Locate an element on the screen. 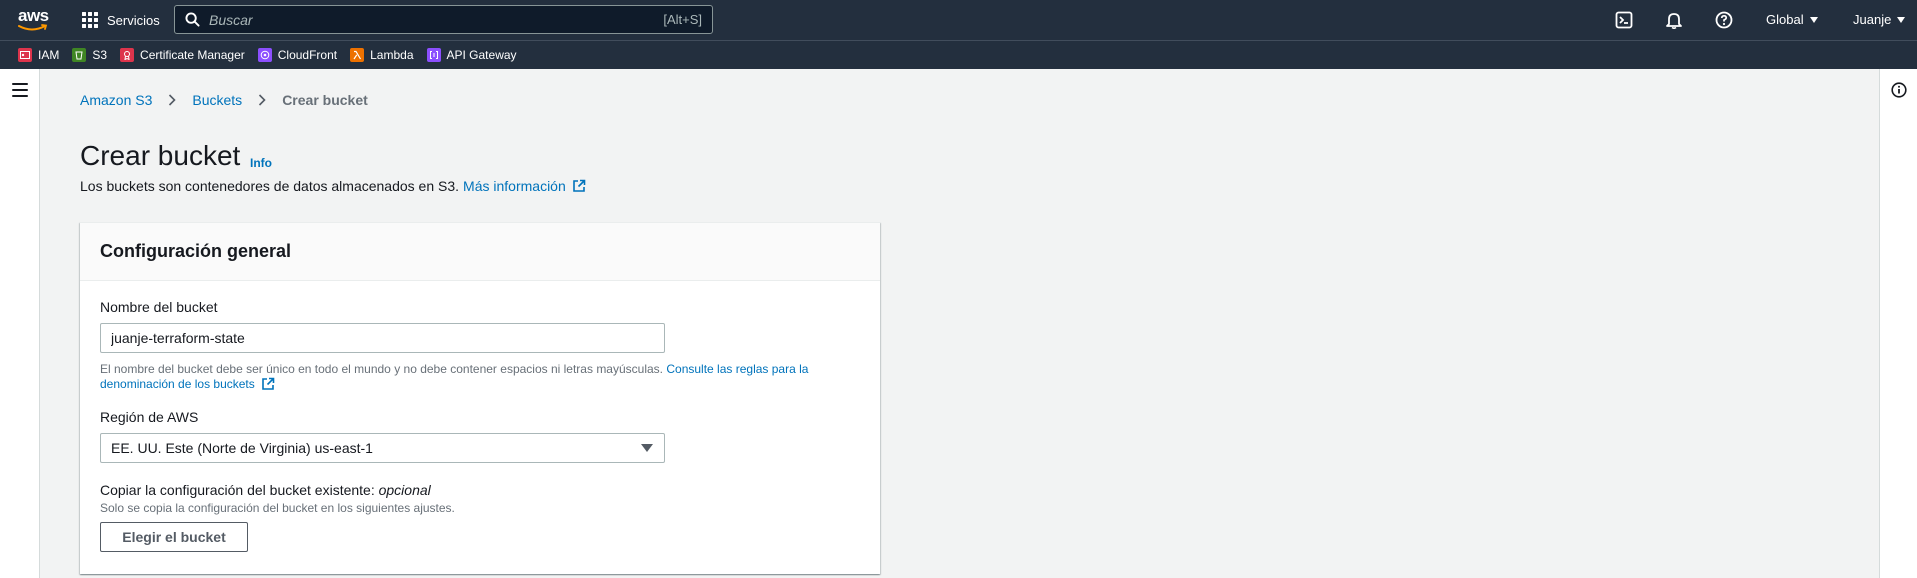  services-menu-button: Servicios is located at coordinates (121, 20).